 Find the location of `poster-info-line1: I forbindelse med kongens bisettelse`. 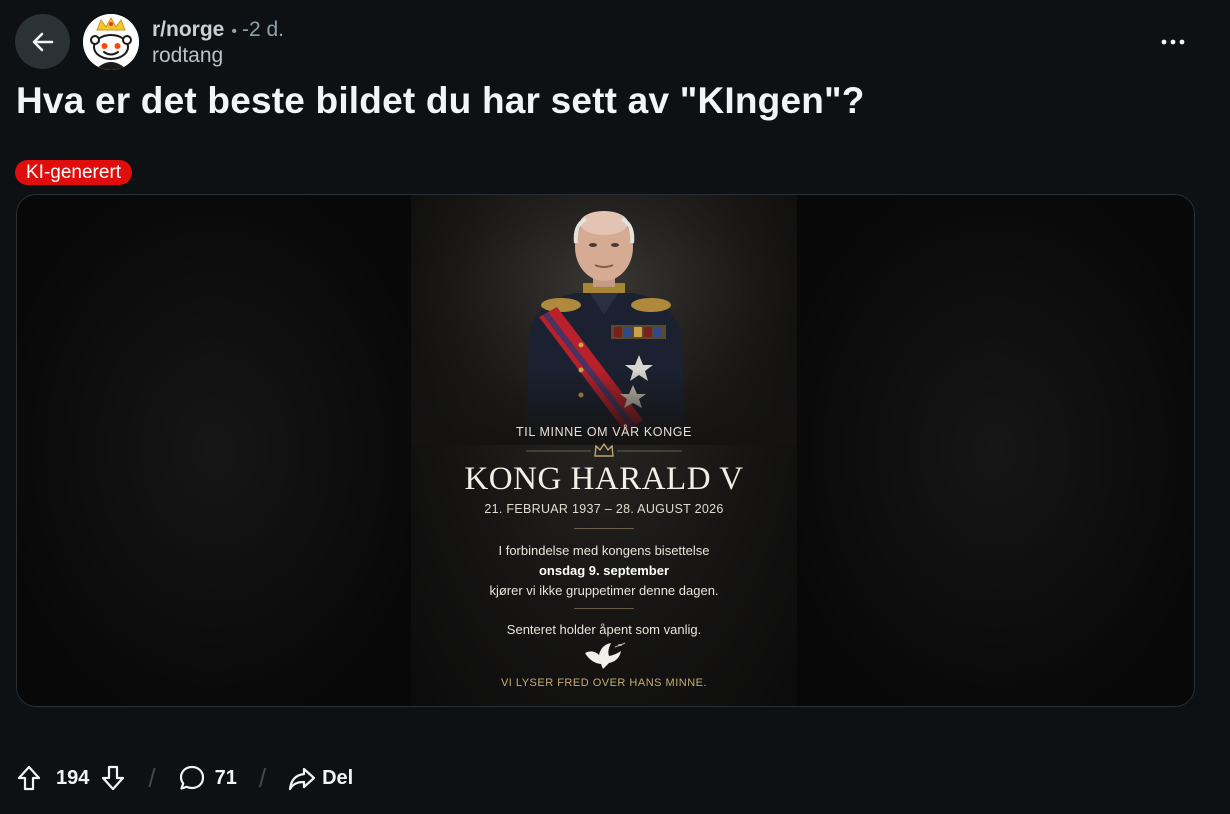

poster-info-line1: I forbindelse med kongens bisettelse is located at coordinates (604, 550).